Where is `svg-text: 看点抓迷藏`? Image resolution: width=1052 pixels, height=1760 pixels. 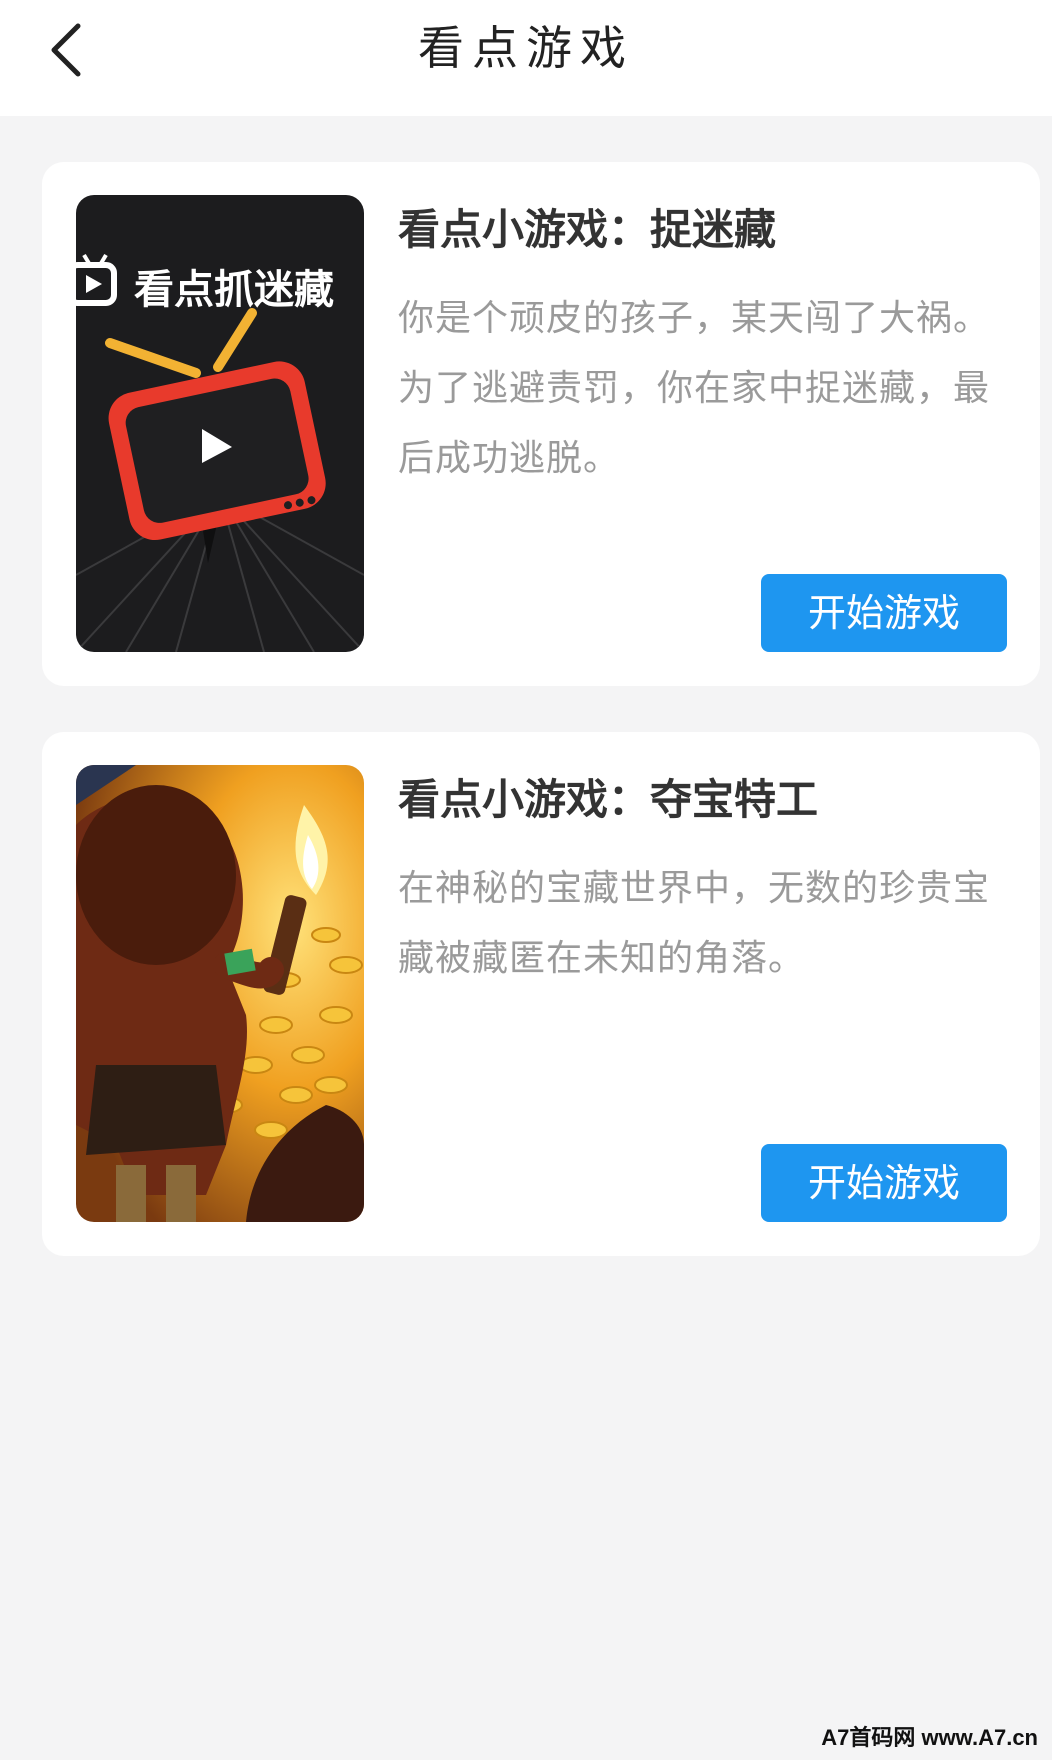 svg-text: 看点抓迷藏 is located at coordinates (234, 290).